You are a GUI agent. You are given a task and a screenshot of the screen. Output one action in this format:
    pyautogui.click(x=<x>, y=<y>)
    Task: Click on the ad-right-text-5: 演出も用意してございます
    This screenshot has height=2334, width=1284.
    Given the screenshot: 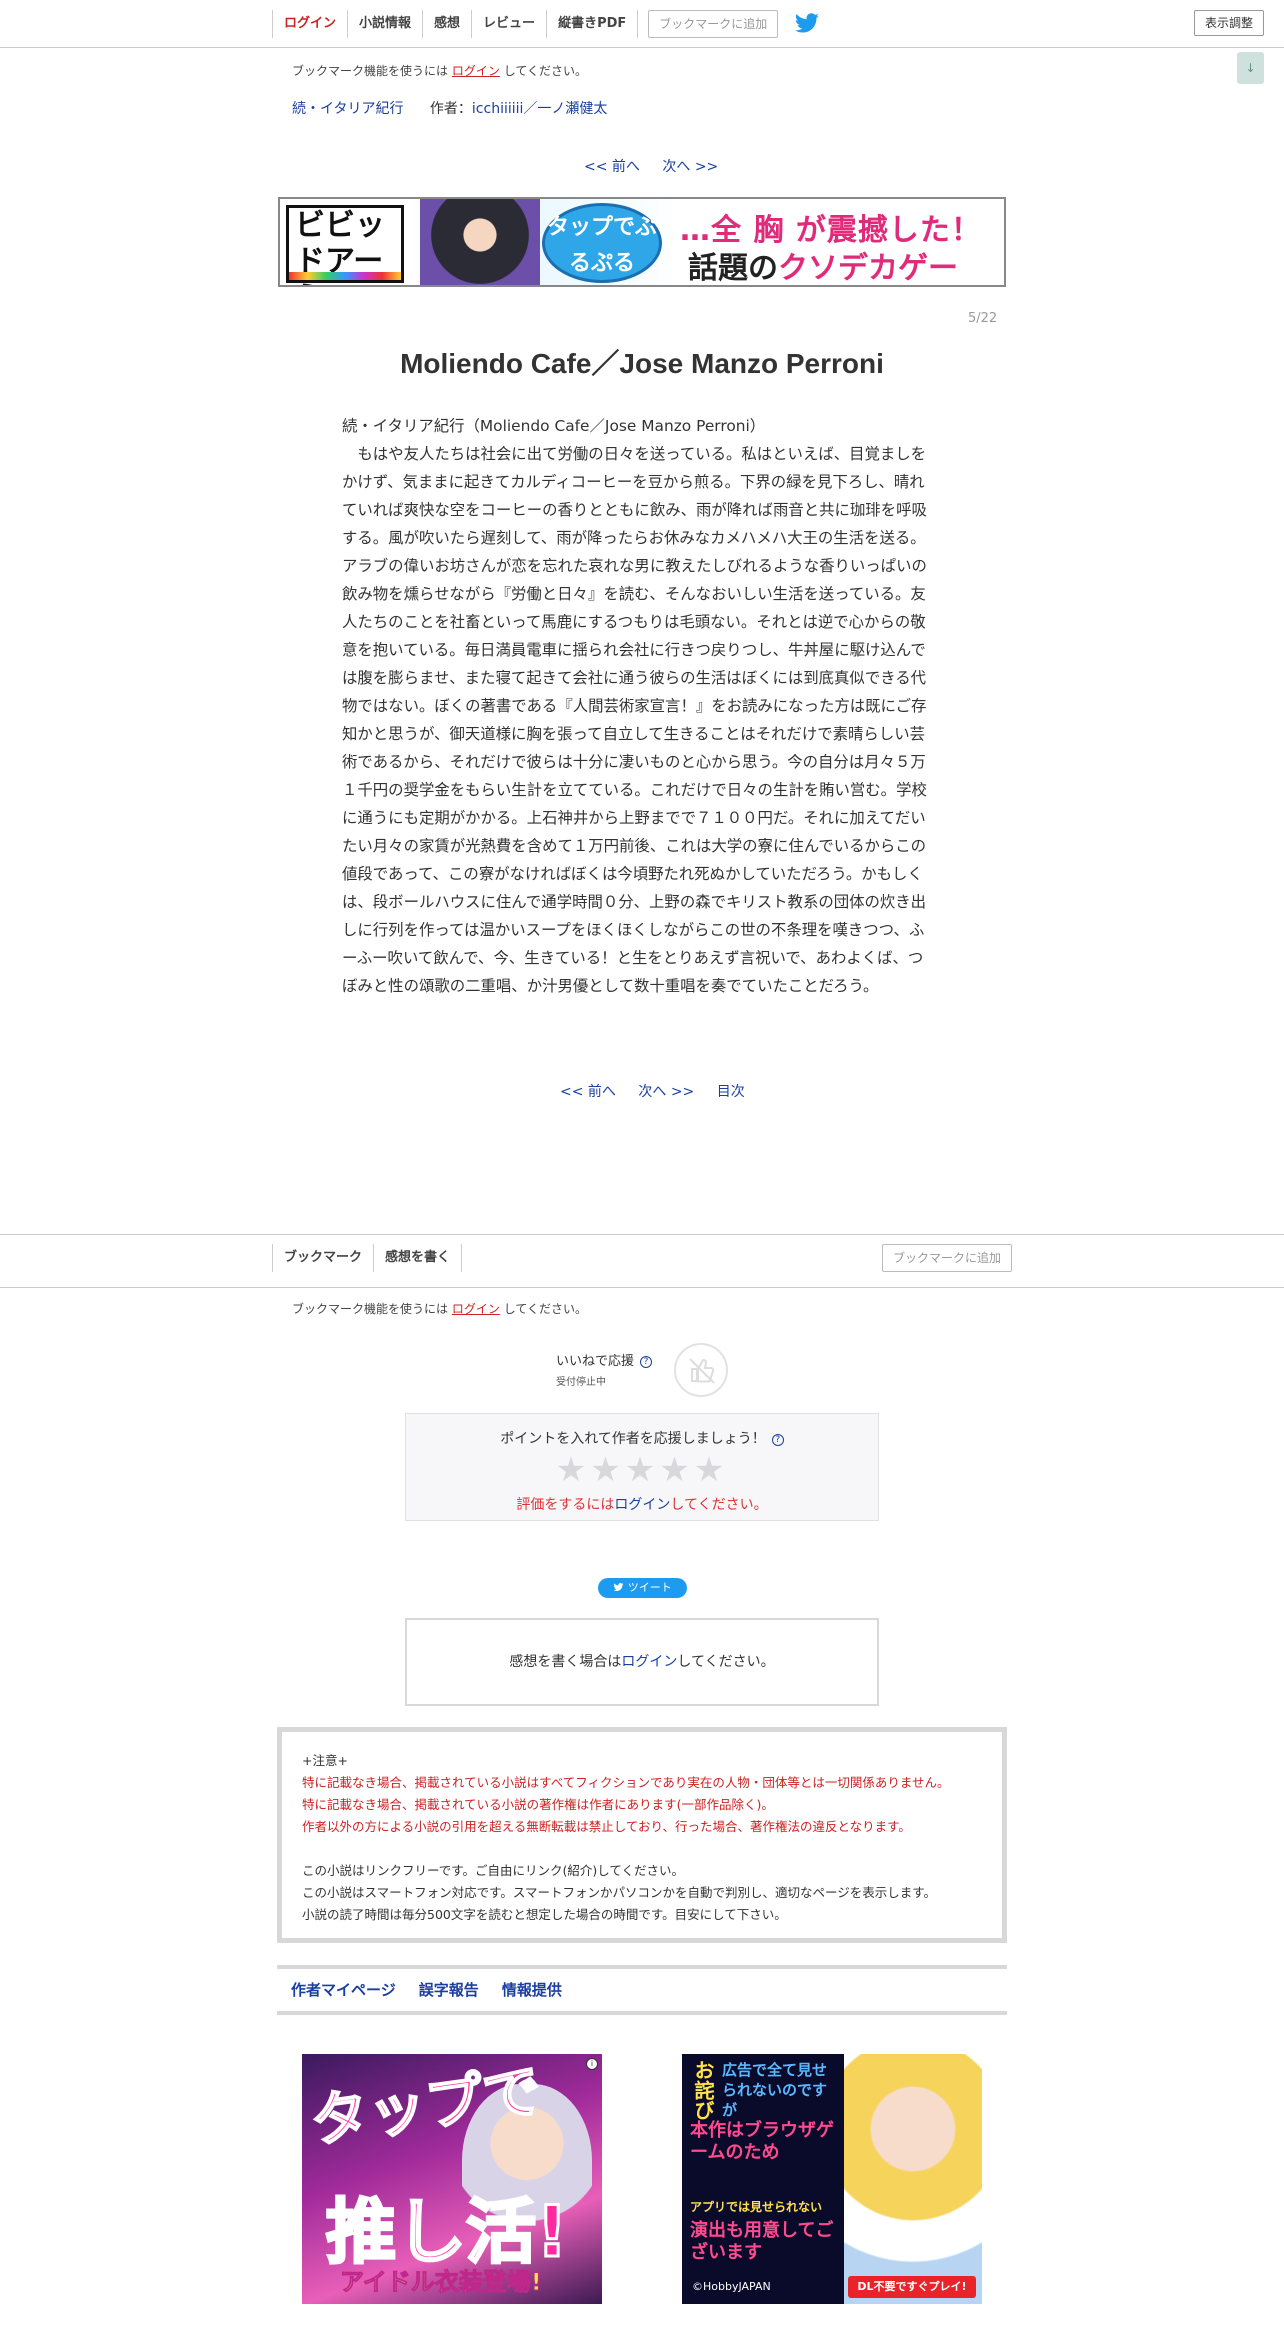 What is the action you would take?
    pyautogui.click(x=762, y=2241)
    